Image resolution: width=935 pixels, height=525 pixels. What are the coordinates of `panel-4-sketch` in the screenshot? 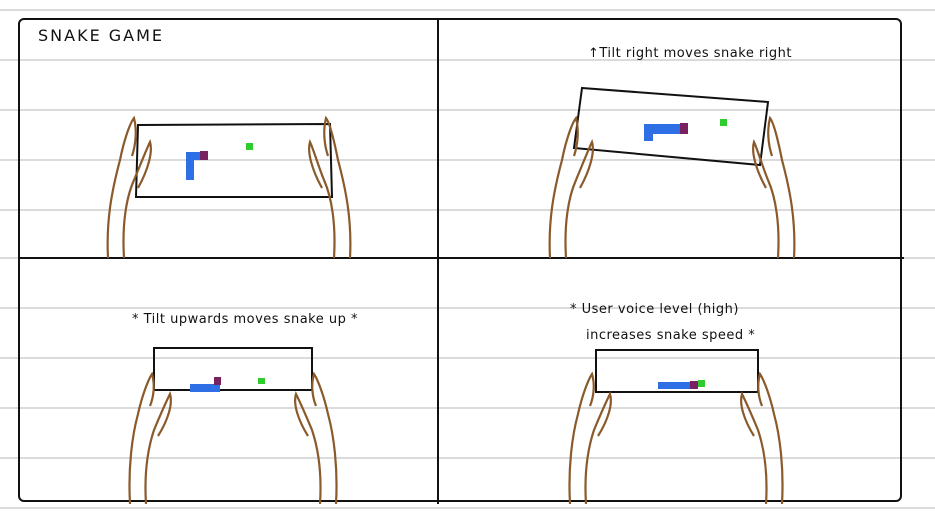 It's located at (676, 426).